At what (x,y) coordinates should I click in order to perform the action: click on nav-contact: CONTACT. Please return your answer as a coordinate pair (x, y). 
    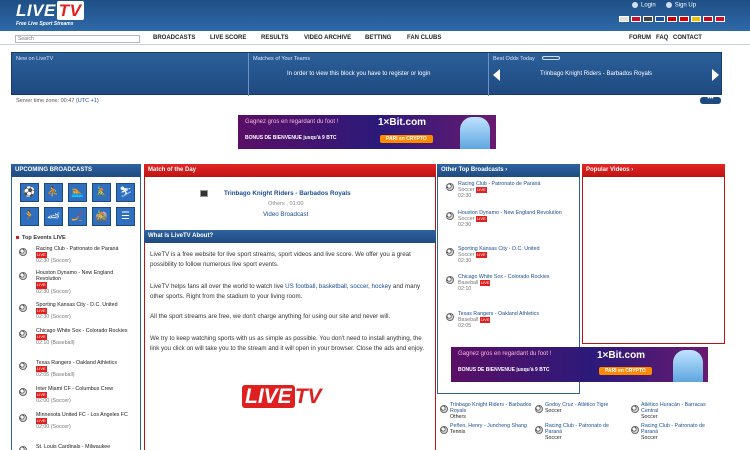
    Looking at the image, I should click on (687, 38).